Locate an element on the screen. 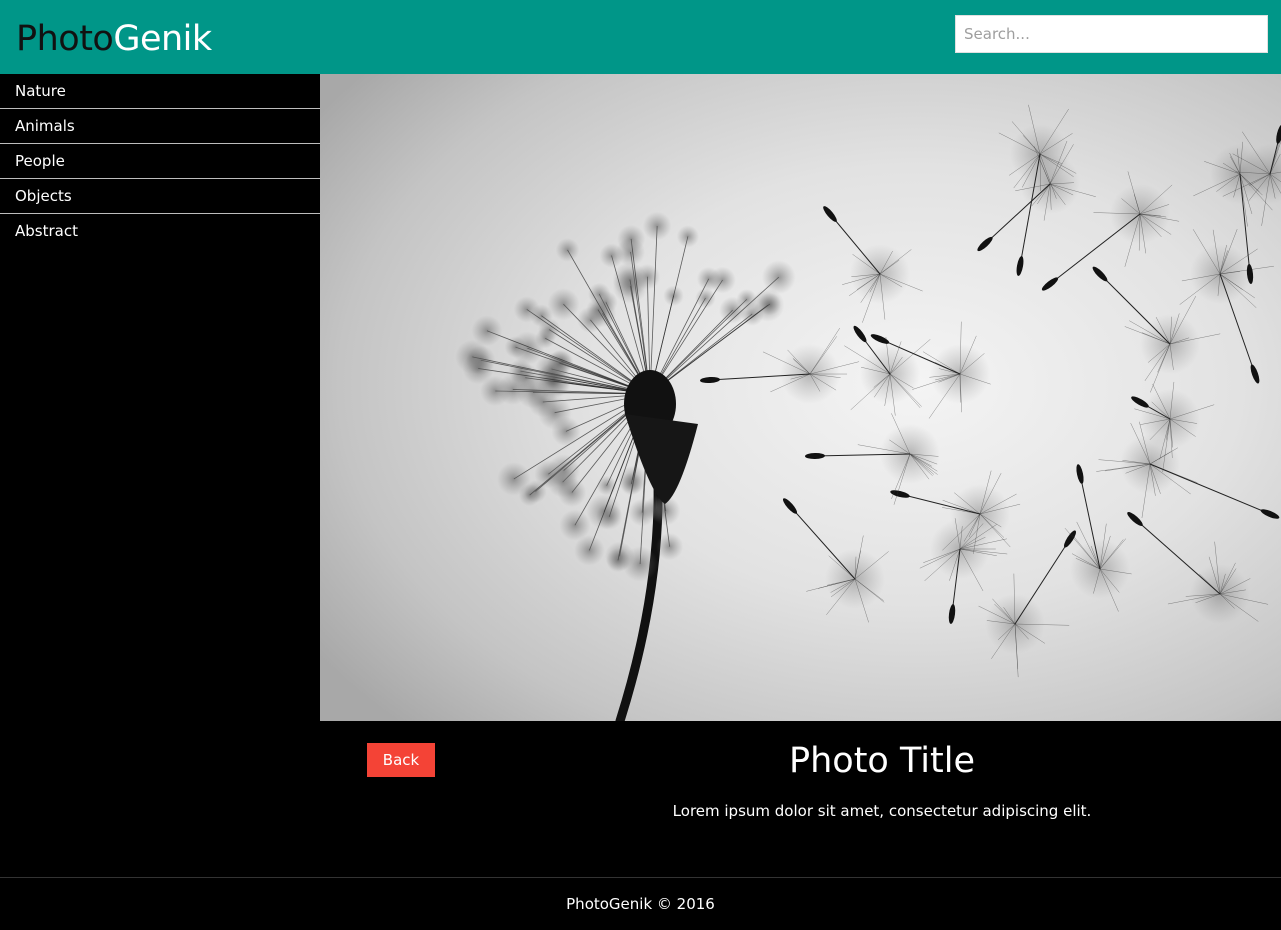 The height and width of the screenshot is (930, 1281). back-button: Back is located at coordinates (401, 760).